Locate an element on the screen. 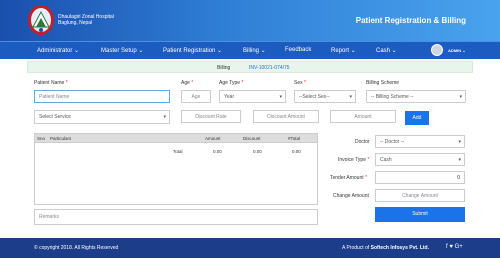 Image resolution: width=500 pixels, height=258 pixels. copyright-text: © copyright 2018. All Rights Reserved is located at coordinates (76, 248).